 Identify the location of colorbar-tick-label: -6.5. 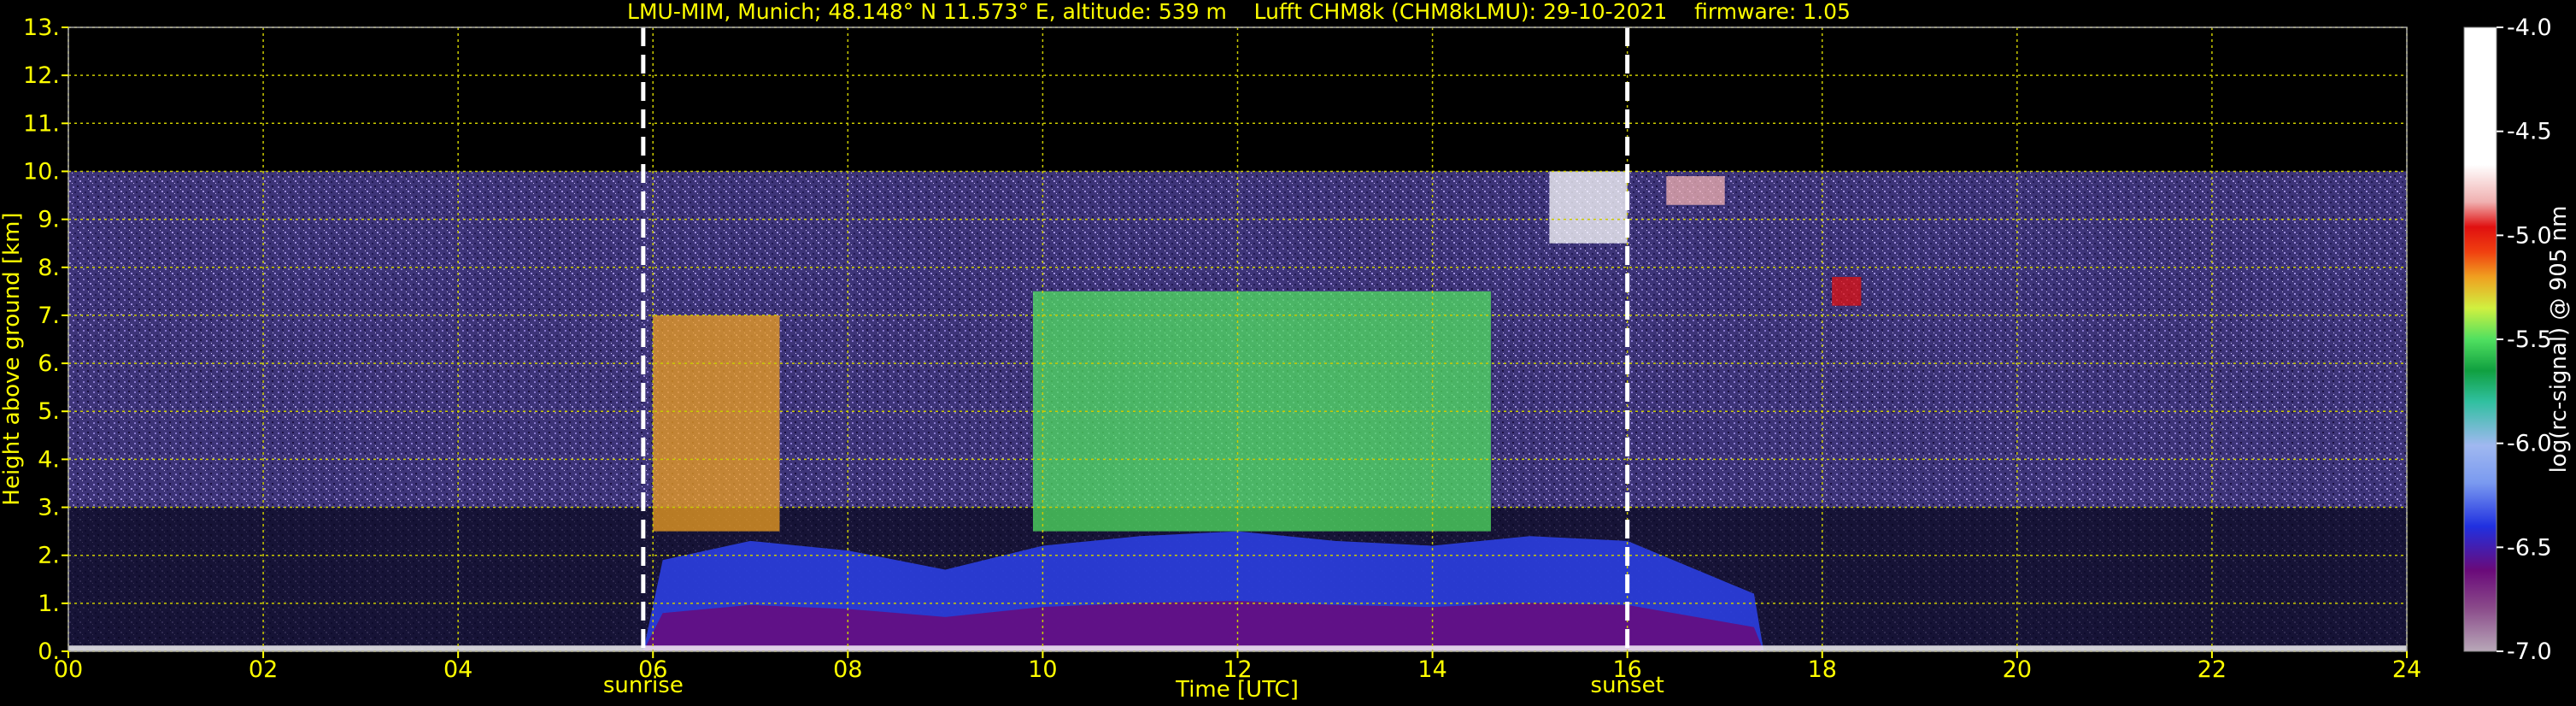
(2529, 547).